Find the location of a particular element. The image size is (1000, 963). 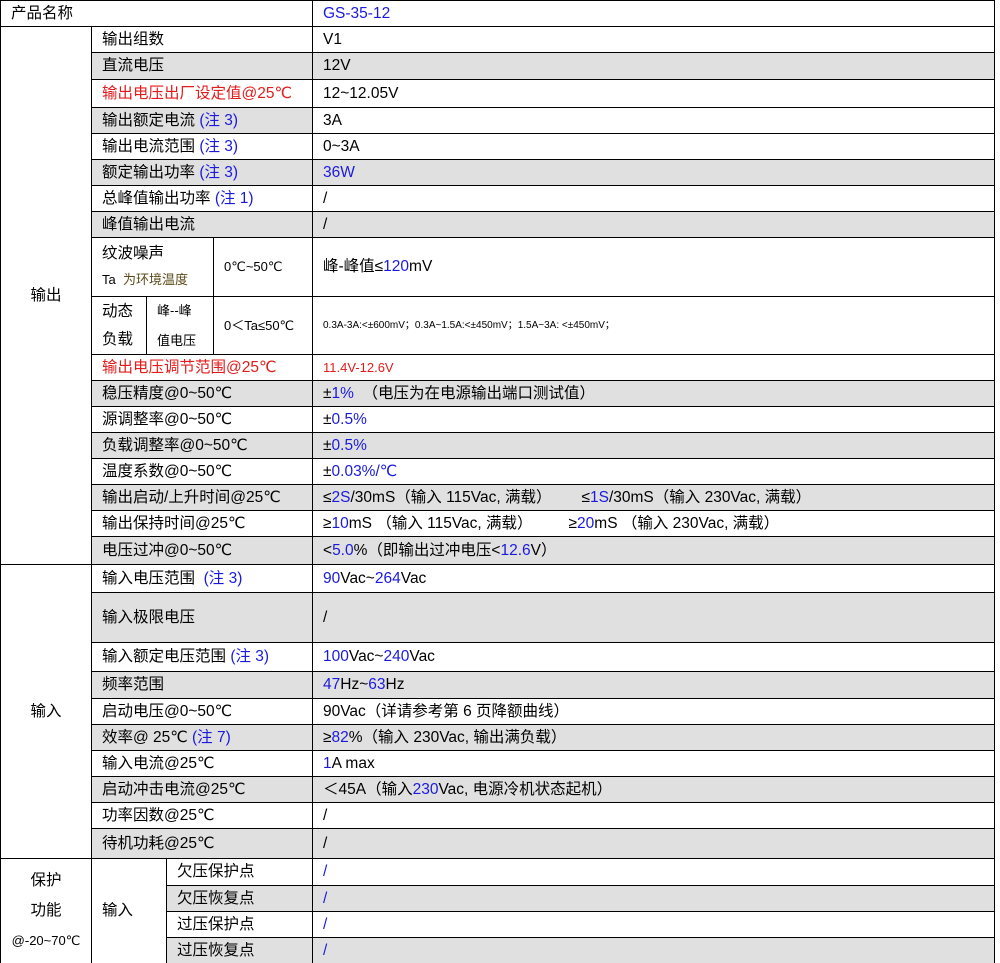

dynamic-label-a: 动态 is located at coordinates (118, 311).